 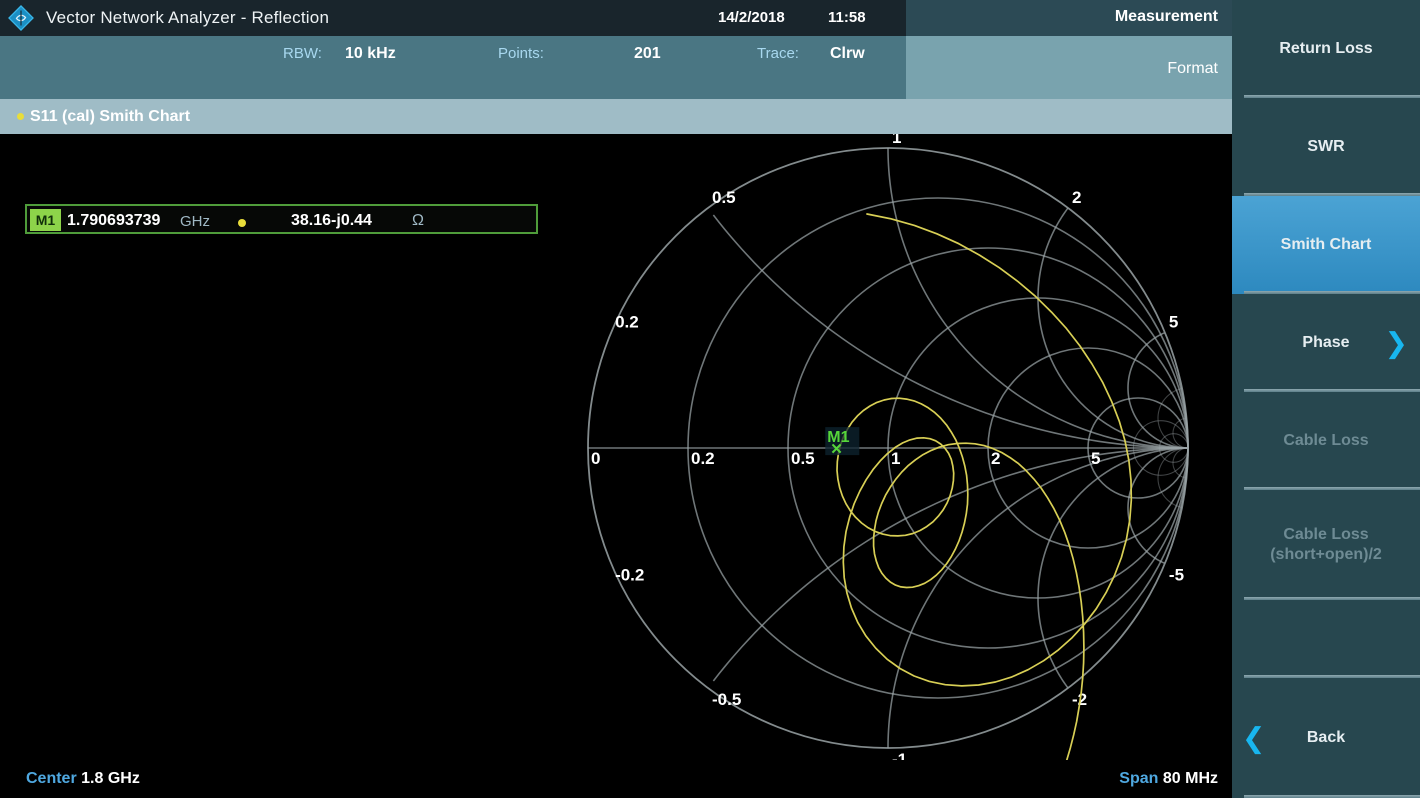 I want to click on softkey-label: Smith Chart, so click(x=1326, y=244).